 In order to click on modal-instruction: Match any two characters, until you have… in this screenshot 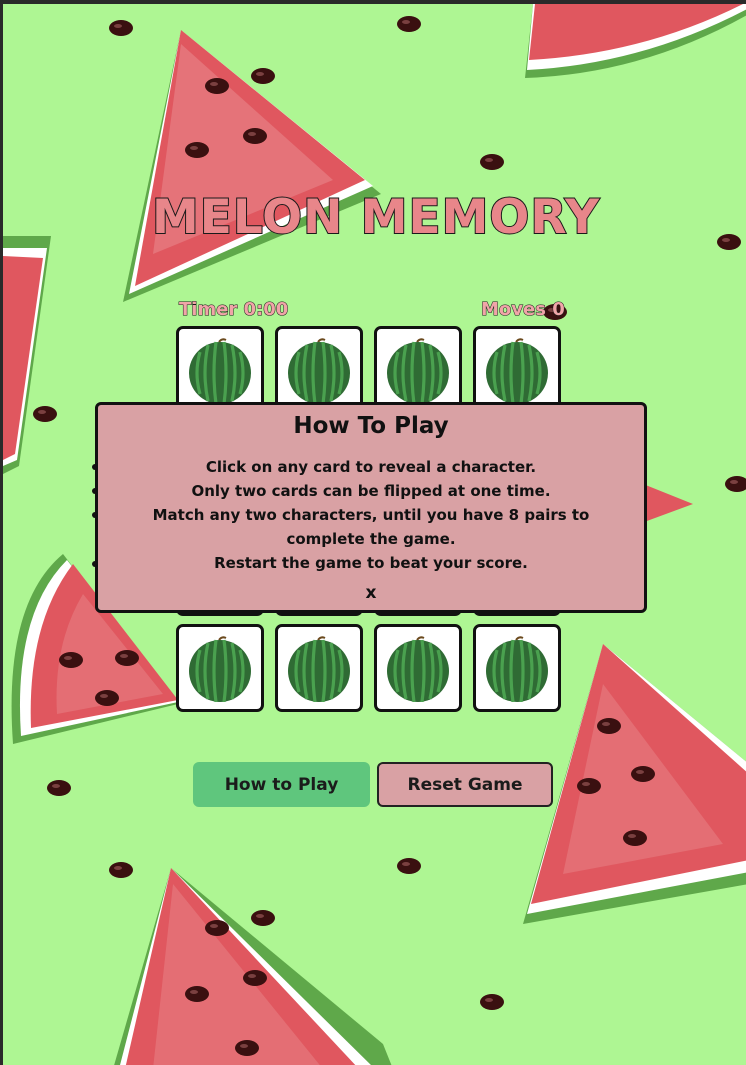, I will do `click(371, 527)`.